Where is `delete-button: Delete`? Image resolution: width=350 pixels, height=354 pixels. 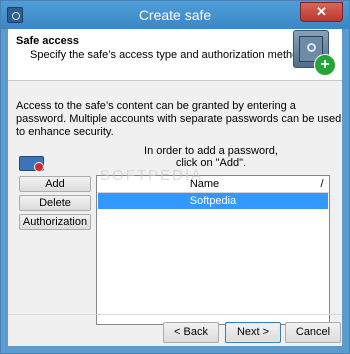 delete-button: Delete is located at coordinates (55, 203).